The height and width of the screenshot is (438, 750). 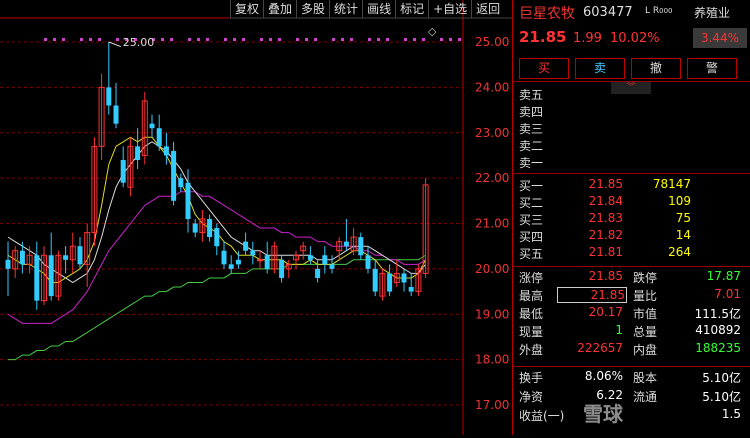 I want to click on toolbar-button: 标记, so click(x=411, y=9).